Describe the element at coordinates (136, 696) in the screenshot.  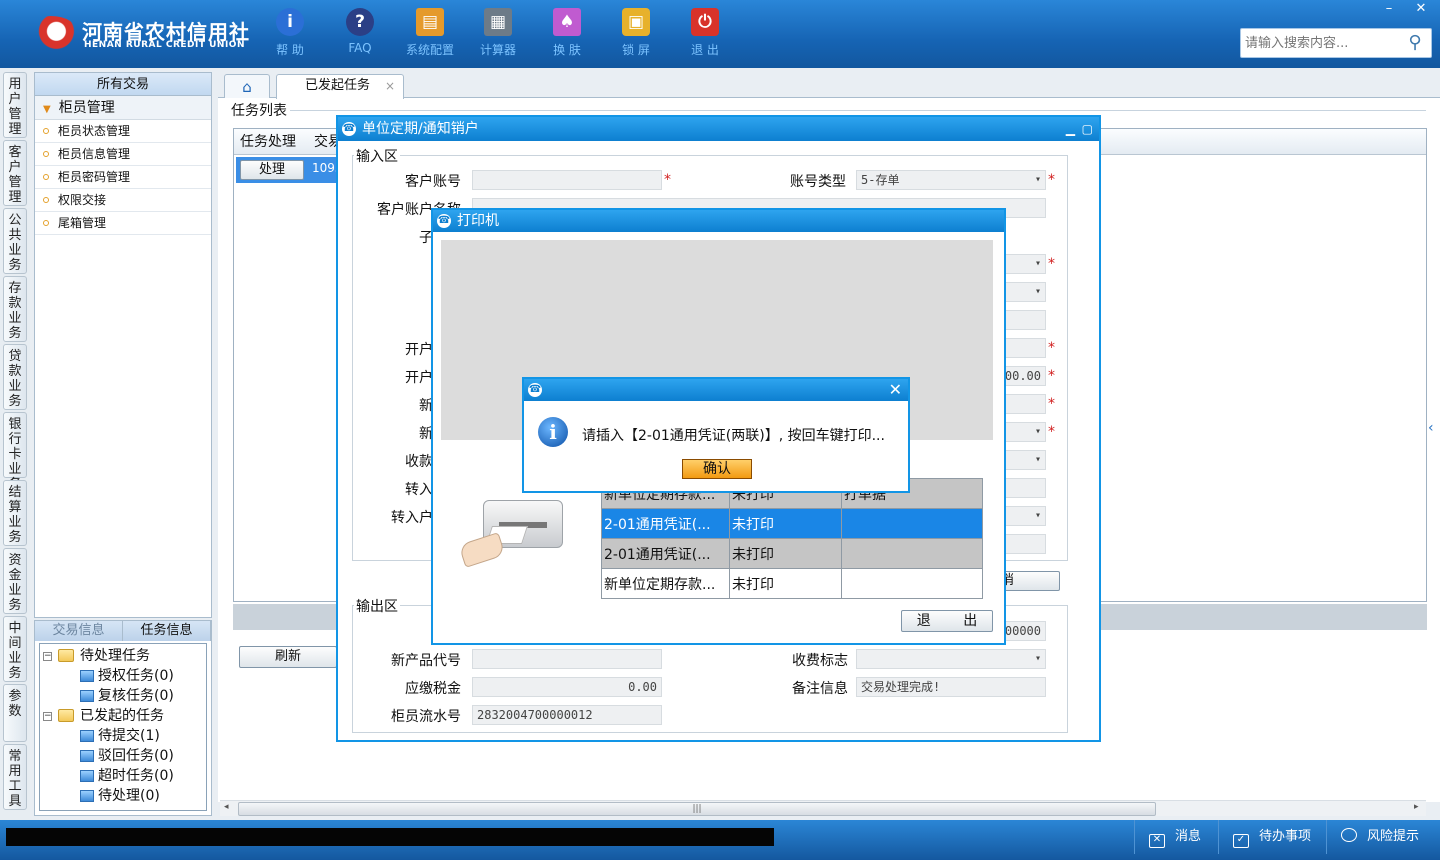
I see `tree-node-label: 复核任务(0)` at that location.